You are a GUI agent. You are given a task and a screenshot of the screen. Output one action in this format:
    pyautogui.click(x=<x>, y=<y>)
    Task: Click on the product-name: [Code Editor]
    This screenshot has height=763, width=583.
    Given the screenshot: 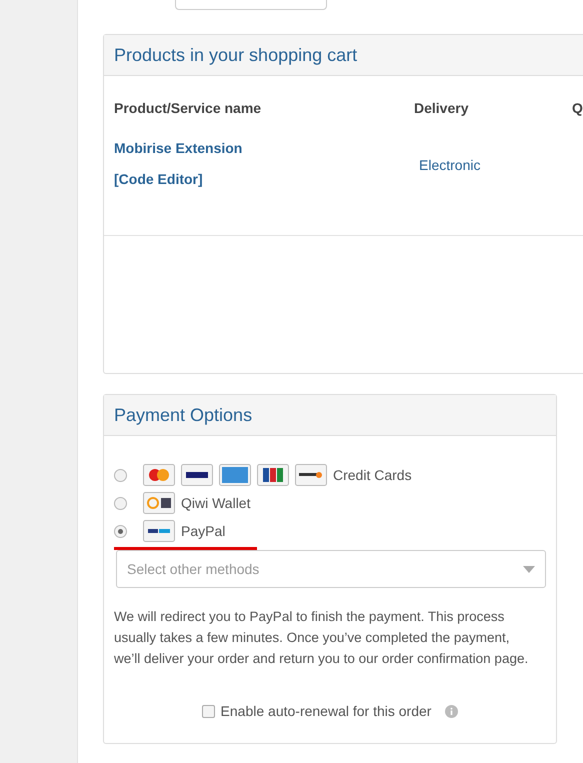 What is the action you would take?
    pyautogui.click(x=159, y=179)
    